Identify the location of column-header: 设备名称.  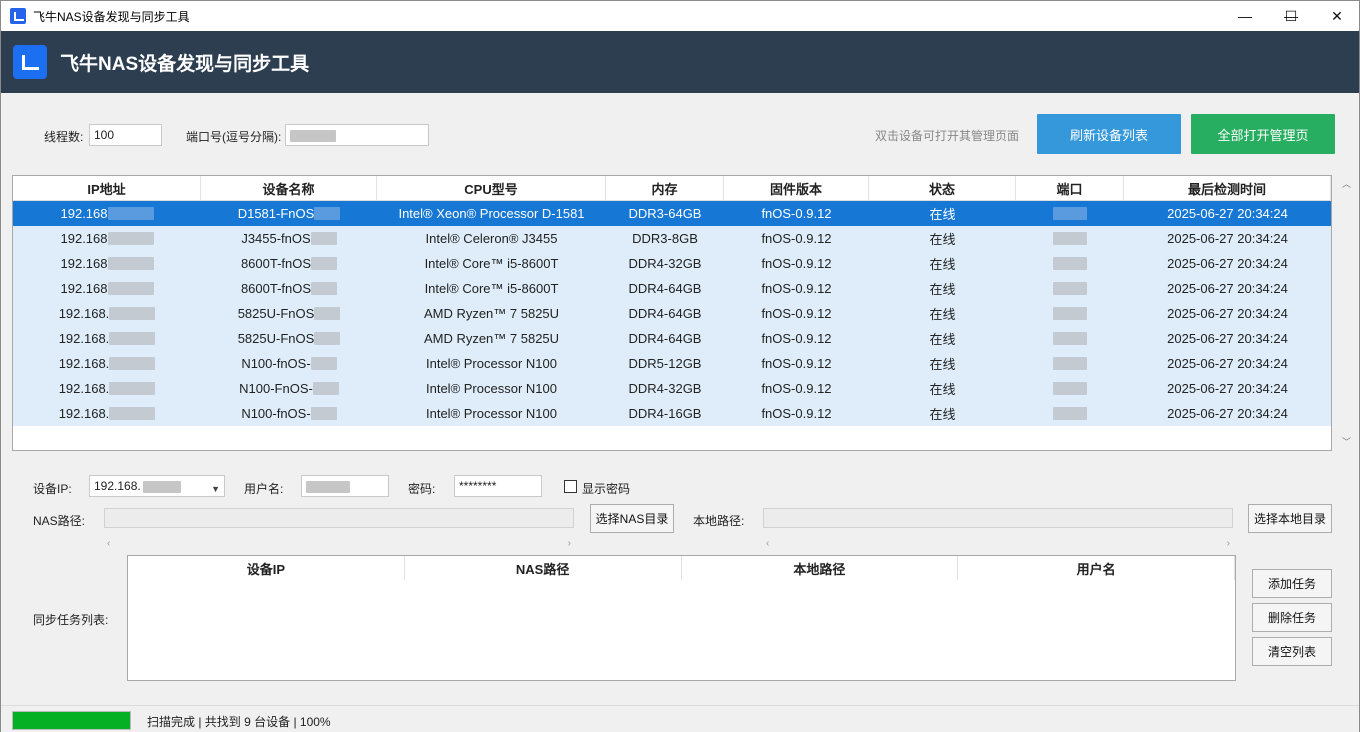
(289, 188).